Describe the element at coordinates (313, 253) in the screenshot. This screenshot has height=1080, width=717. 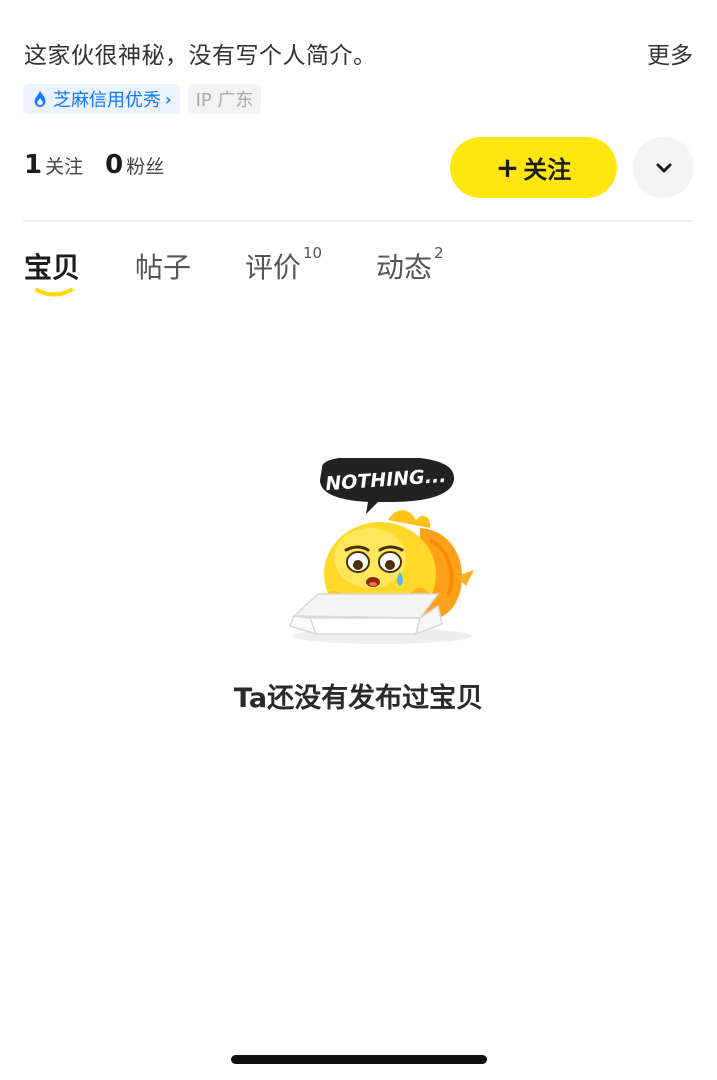
I see `tab-reviews-count: 10` at that location.